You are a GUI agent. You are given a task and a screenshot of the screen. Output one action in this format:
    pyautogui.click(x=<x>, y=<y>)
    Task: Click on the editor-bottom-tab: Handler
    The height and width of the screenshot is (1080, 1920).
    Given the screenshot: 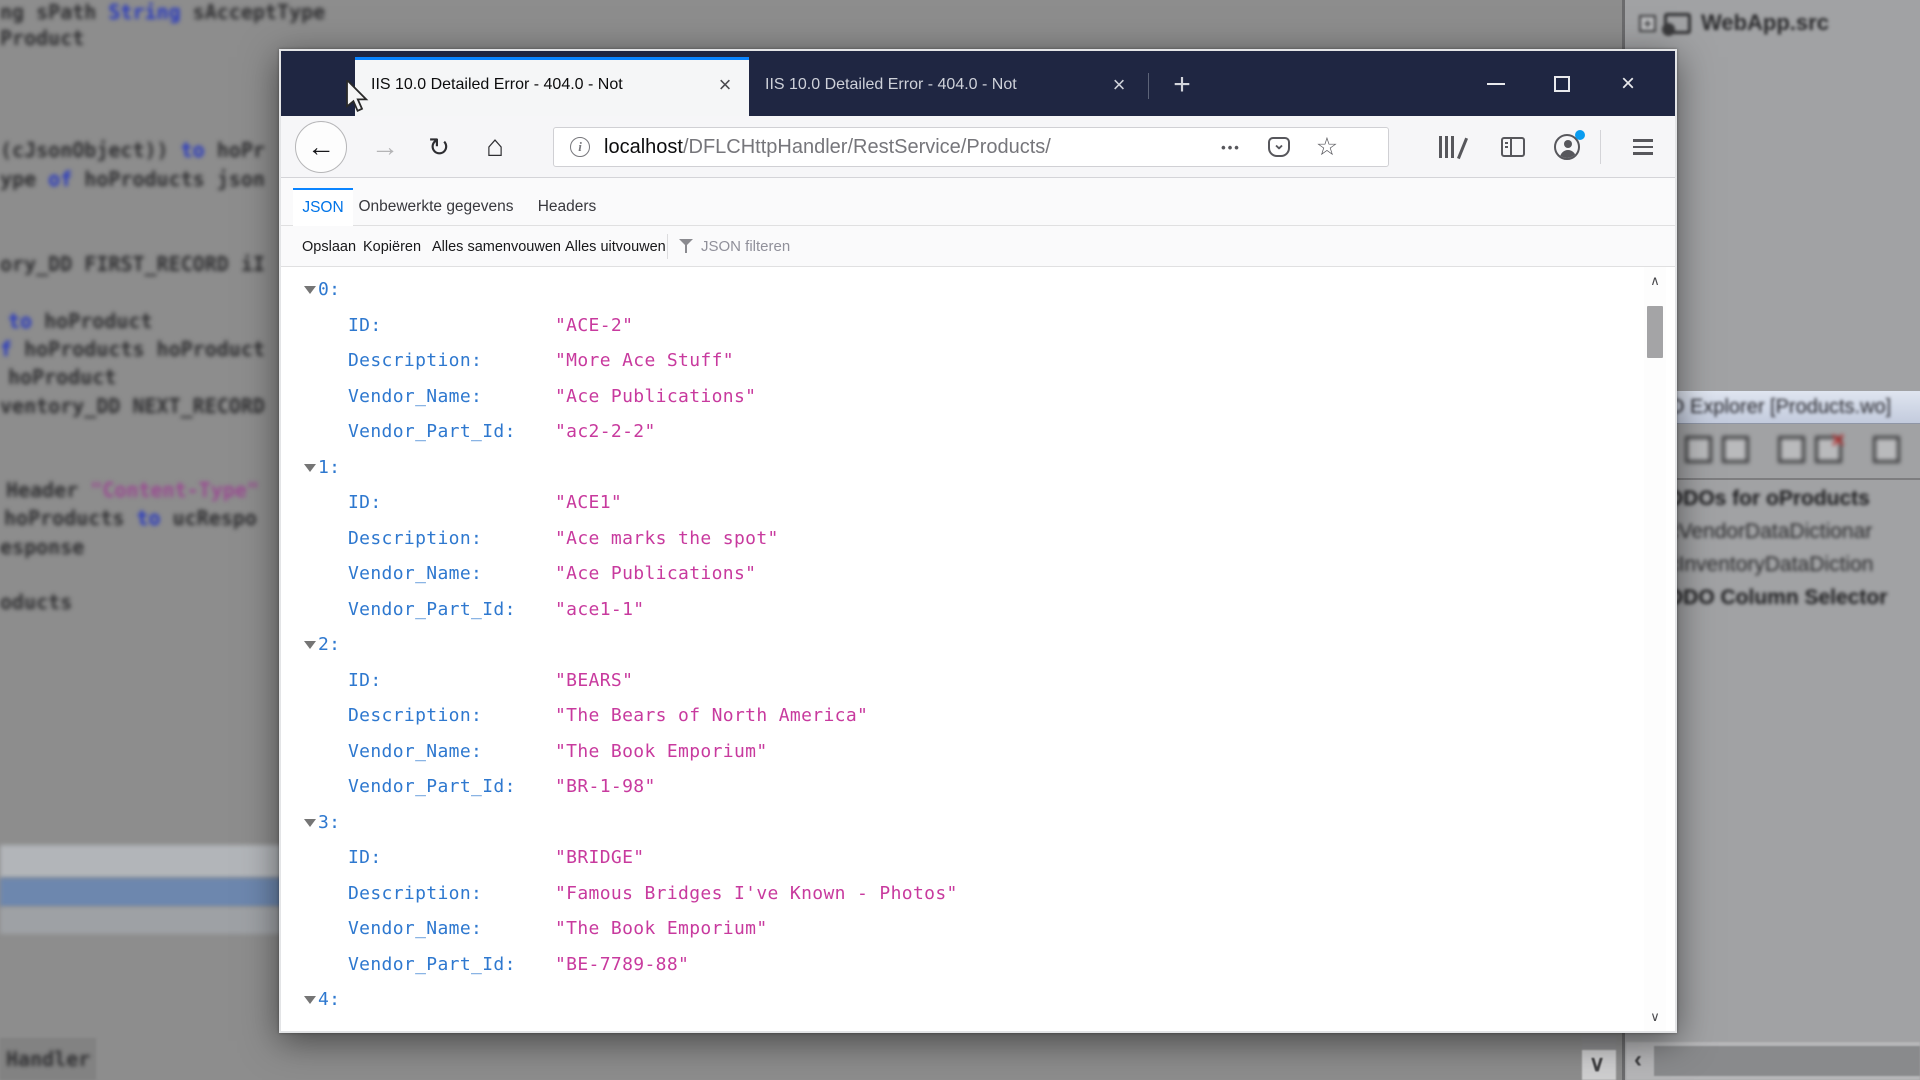 What is the action you would take?
    pyautogui.click(x=48, y=1059)
    